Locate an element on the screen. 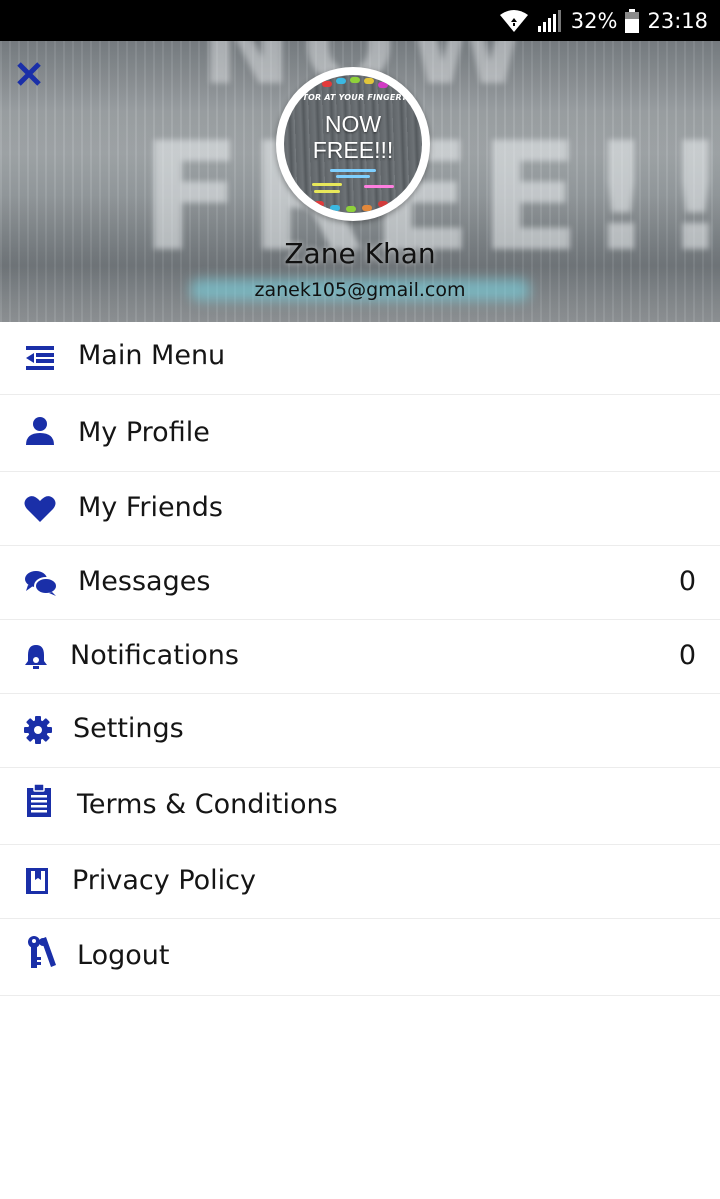 The width and height of the screenshot is (720, 1199). menu-item-label: Messages is located at coordinates (144, 581).